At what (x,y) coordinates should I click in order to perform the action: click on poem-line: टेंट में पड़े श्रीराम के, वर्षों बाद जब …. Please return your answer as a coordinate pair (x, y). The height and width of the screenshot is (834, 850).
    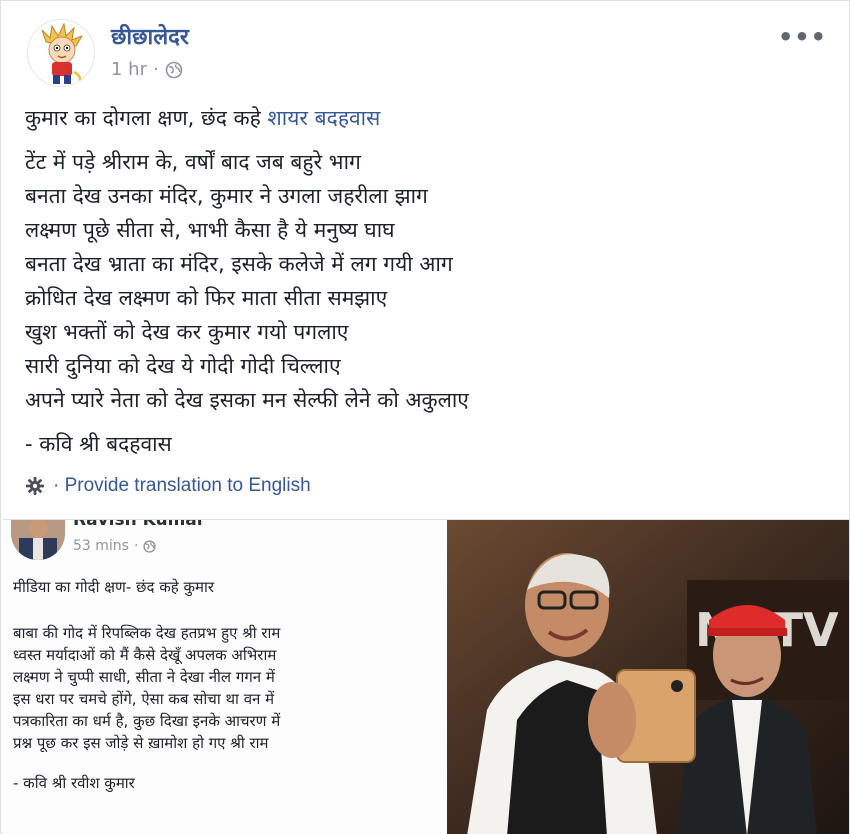
    Looking at the image, I should click on (193, 162).